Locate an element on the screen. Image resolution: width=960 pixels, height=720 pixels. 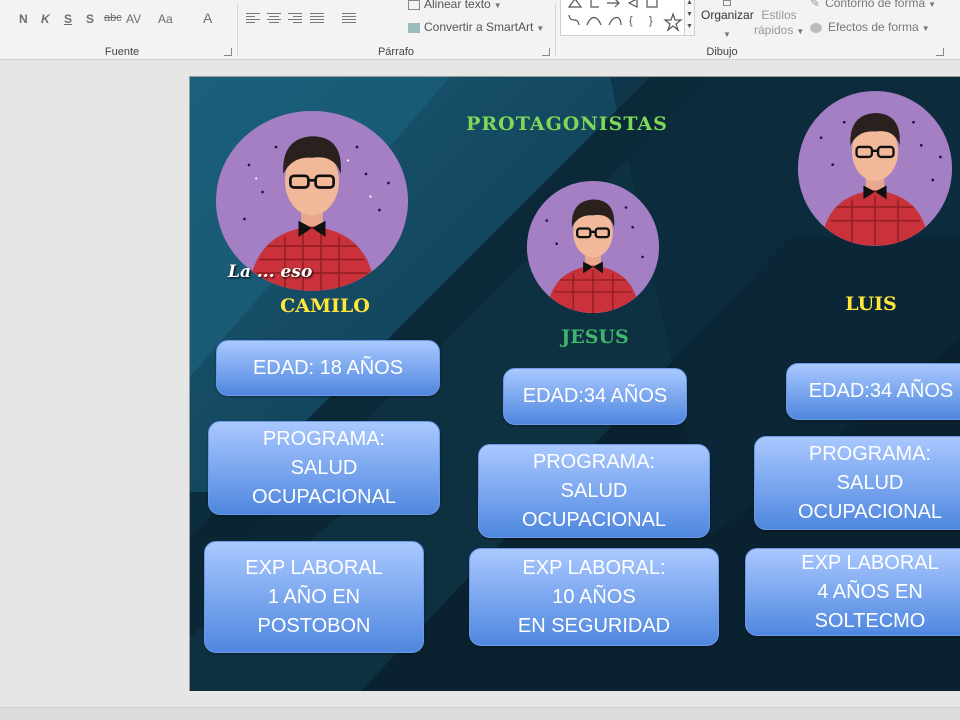
experience-card-jesus: EXP LABORAL: 10 AÑOS EN SEGURIDAD is located at coordinates (594, 597).